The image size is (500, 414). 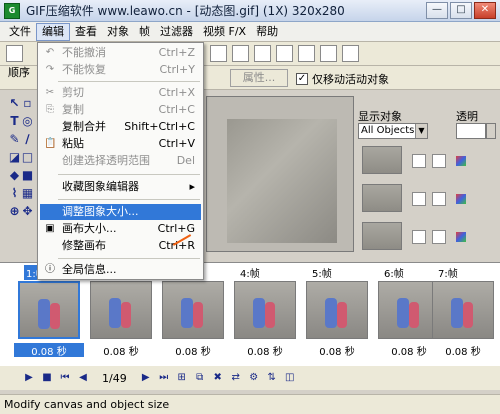 I want to click on menu-bar: 文件 编辑 查看 对象 帧 过滤器 视频 F/X 帮助, so click(x=250, y=32).